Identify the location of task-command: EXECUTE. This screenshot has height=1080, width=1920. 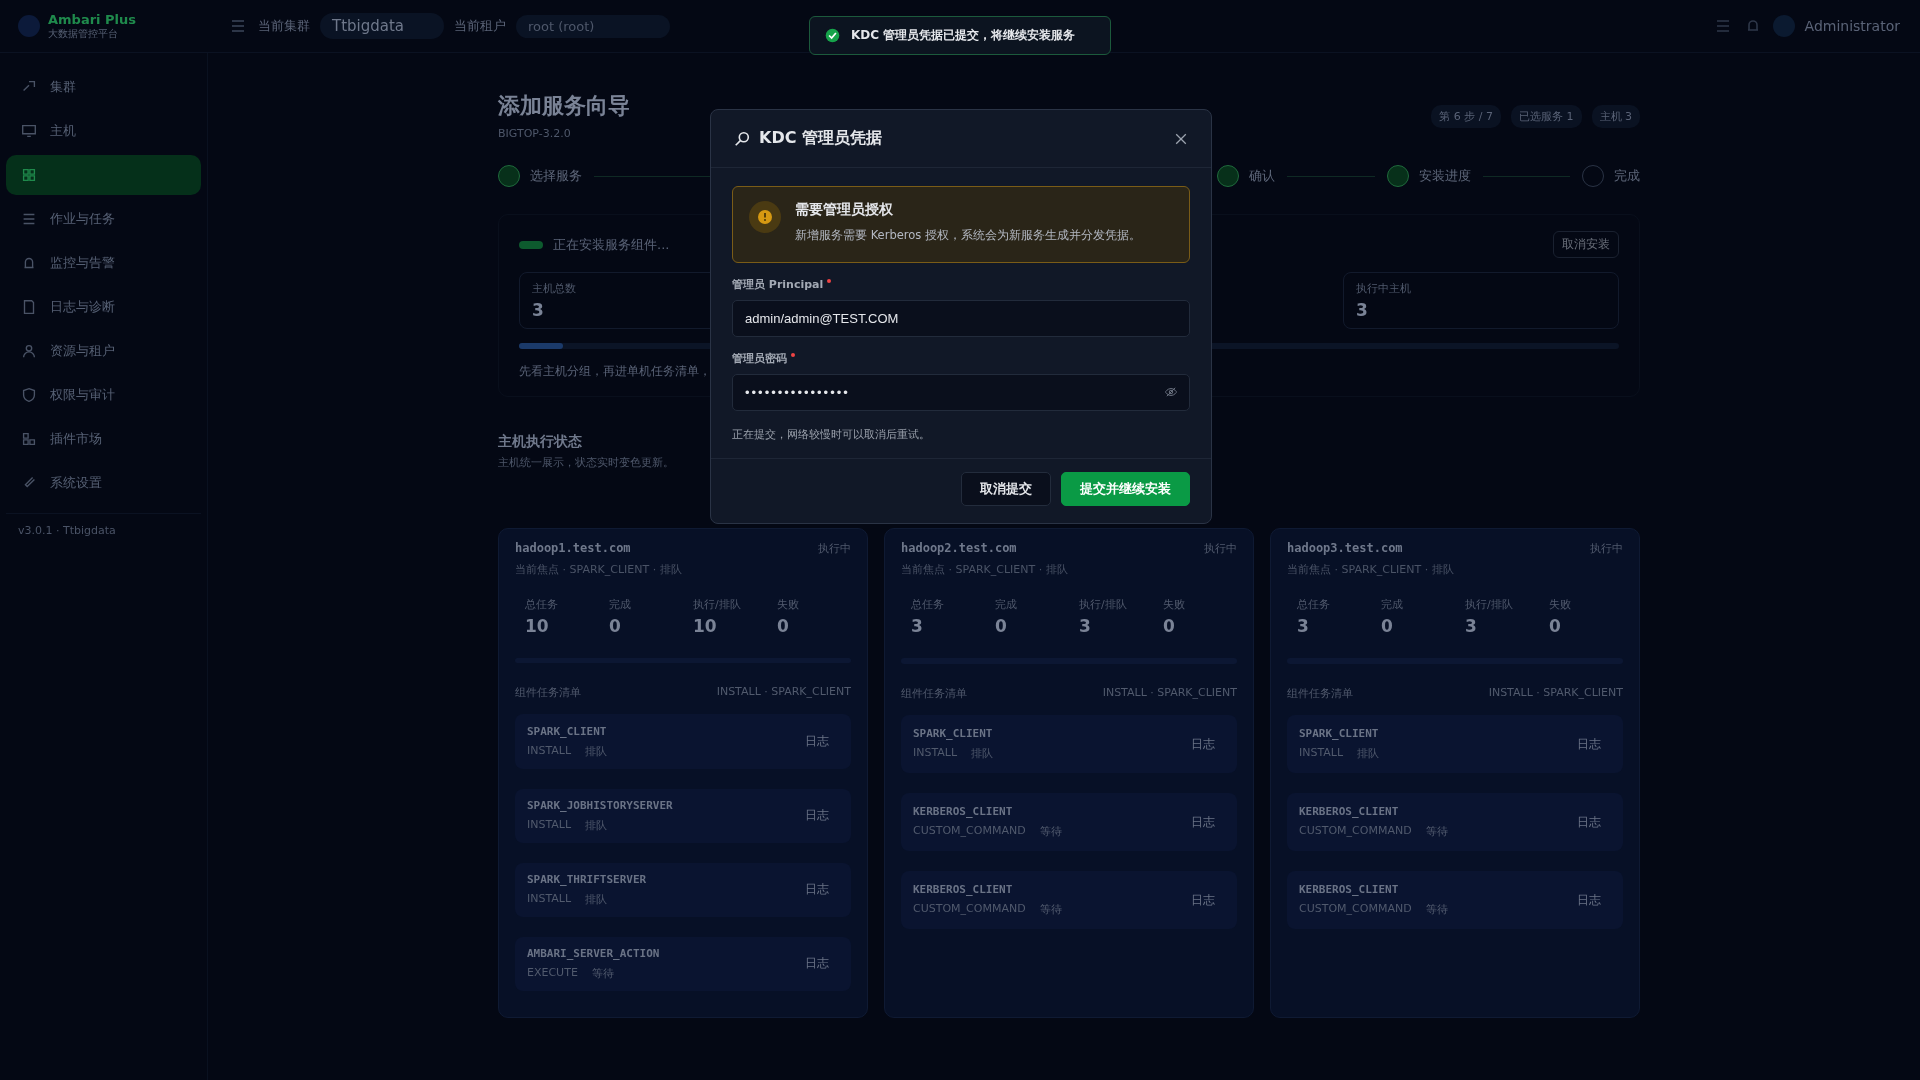
(552, 973).